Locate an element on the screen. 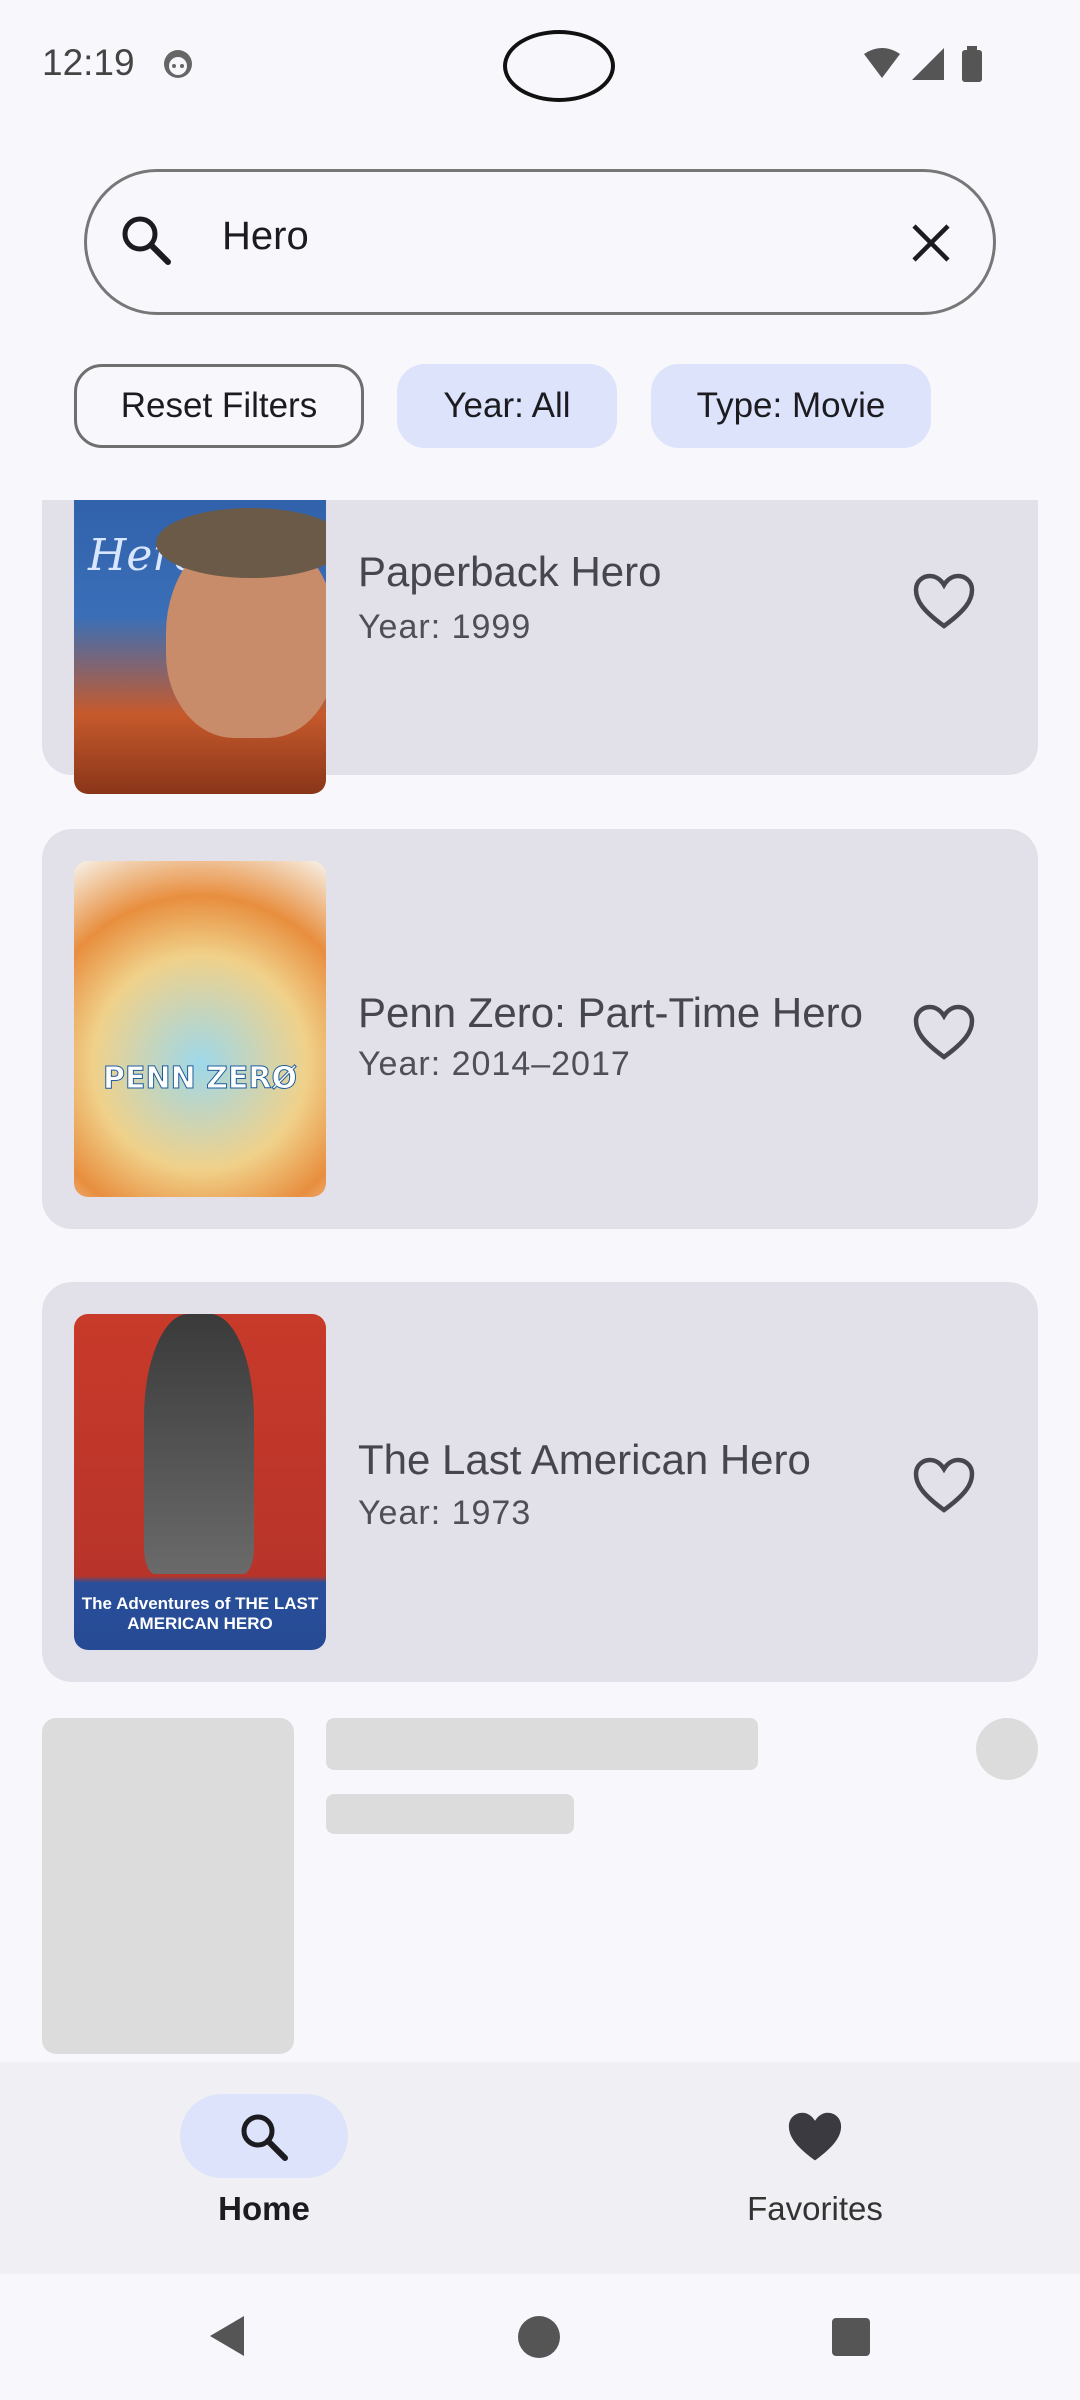 The image size is (1080, 2400). search-bar is located at coordinates (540, 242).